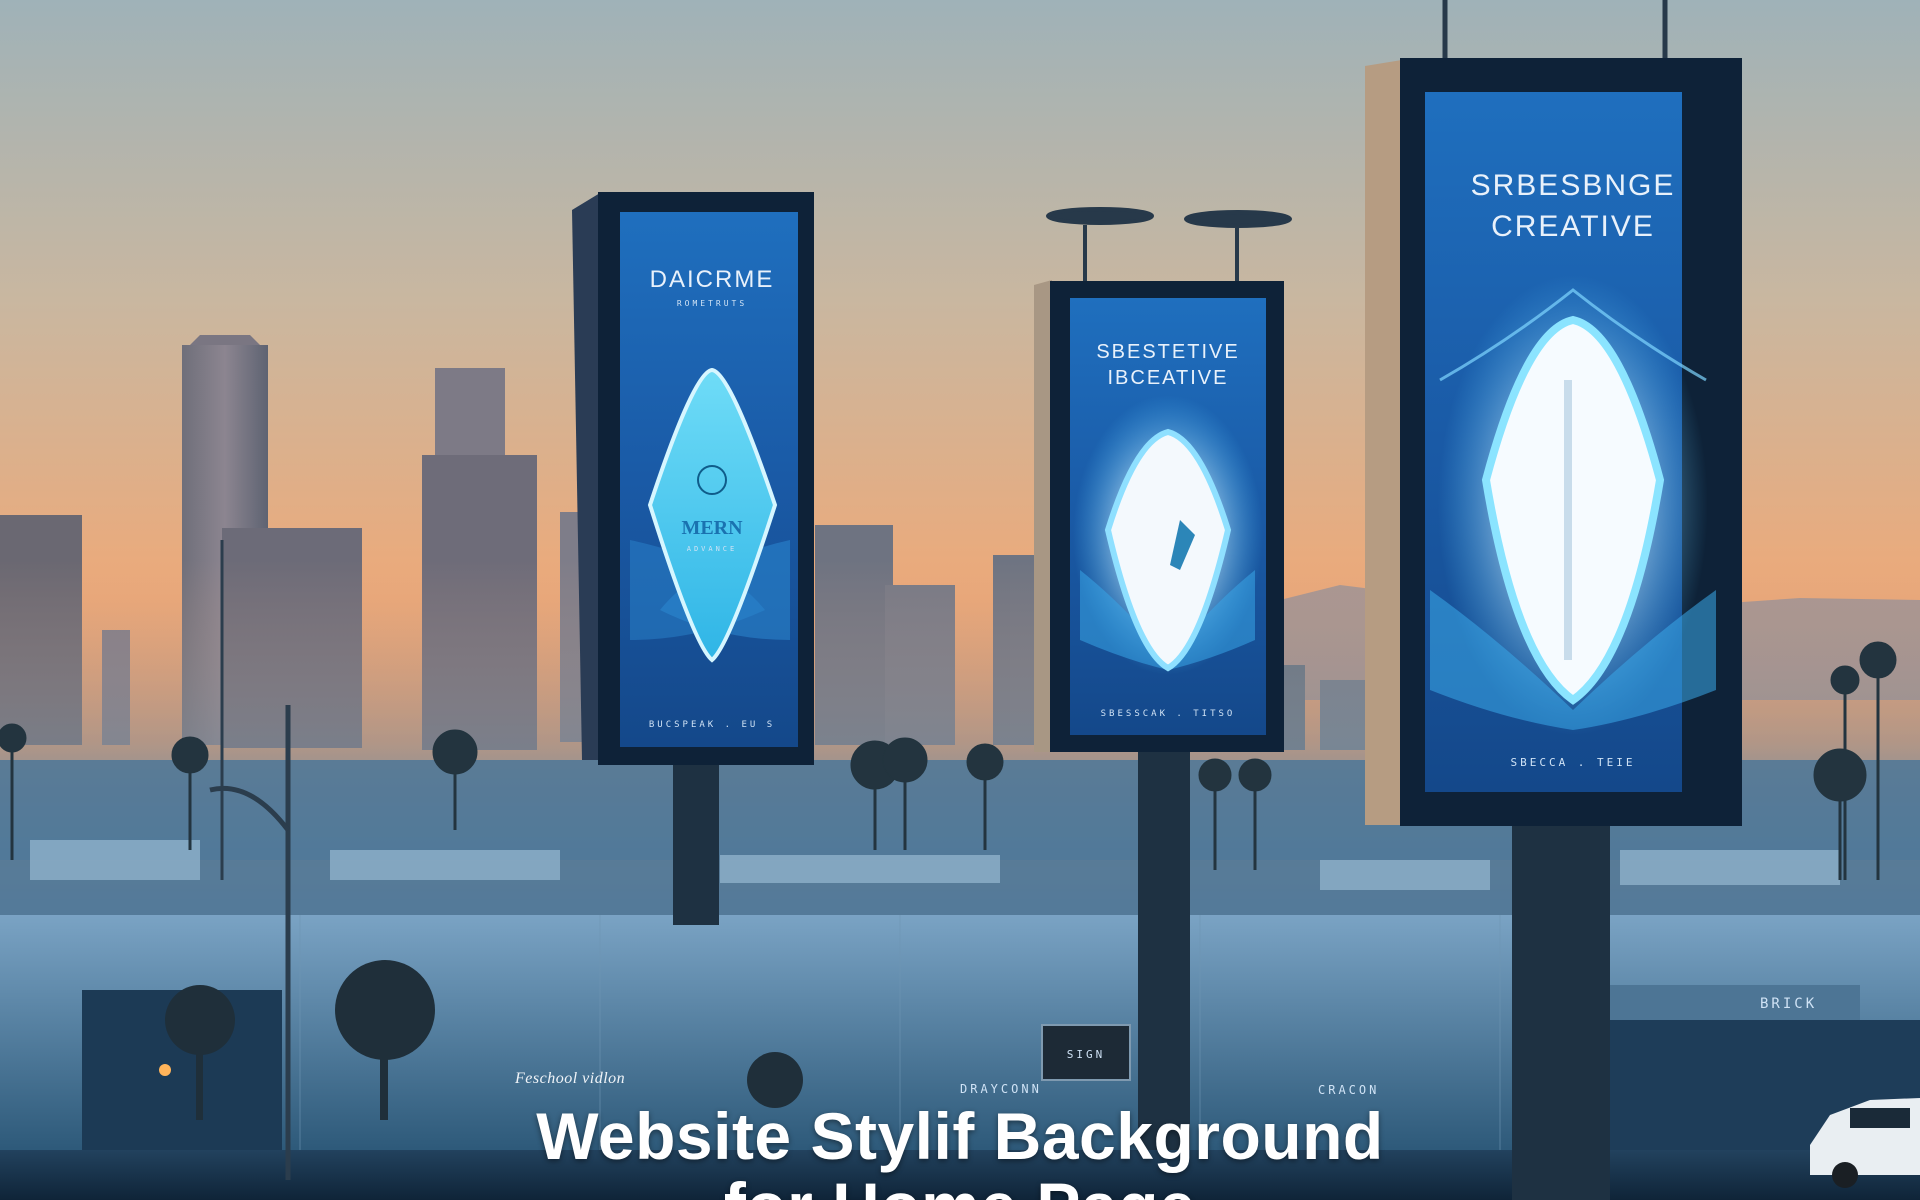  Describe the element at coordinates (570, 1078) in the screenshot. I see `caption-kicker: Feschool vidlon` at that location.